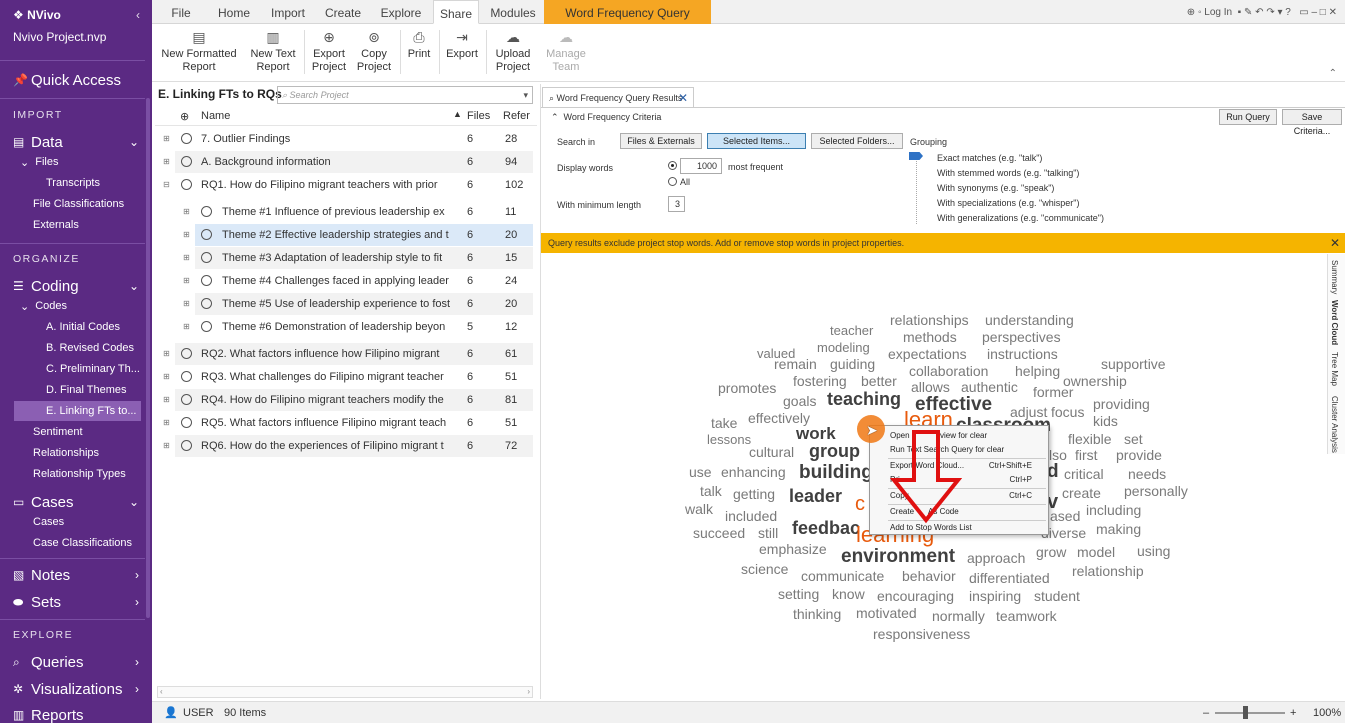  What do you see at coordinates (348, 162) in the screenshot?
I see `code-row: ⊞ A. Background information 6 94` at bounding box center [348, 162].